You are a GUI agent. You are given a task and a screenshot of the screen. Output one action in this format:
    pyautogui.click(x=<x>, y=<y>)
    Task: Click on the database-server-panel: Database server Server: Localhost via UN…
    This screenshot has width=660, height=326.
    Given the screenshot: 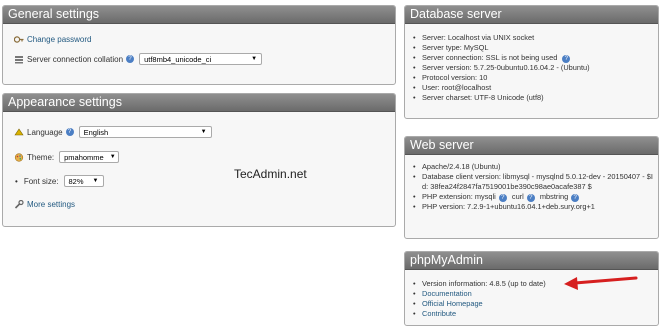 What is the action you would take?
    pyautogui.click(x=531, y=62)
    